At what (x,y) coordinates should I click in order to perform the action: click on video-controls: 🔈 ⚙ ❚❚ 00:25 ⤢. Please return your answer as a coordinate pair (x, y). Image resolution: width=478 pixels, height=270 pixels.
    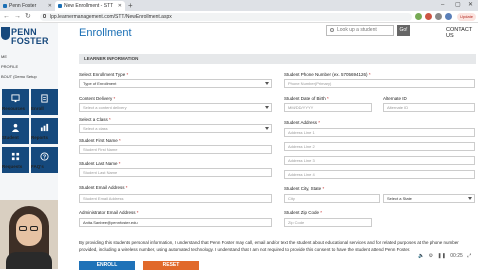
    Looking at the image, I should click on (444, 257).